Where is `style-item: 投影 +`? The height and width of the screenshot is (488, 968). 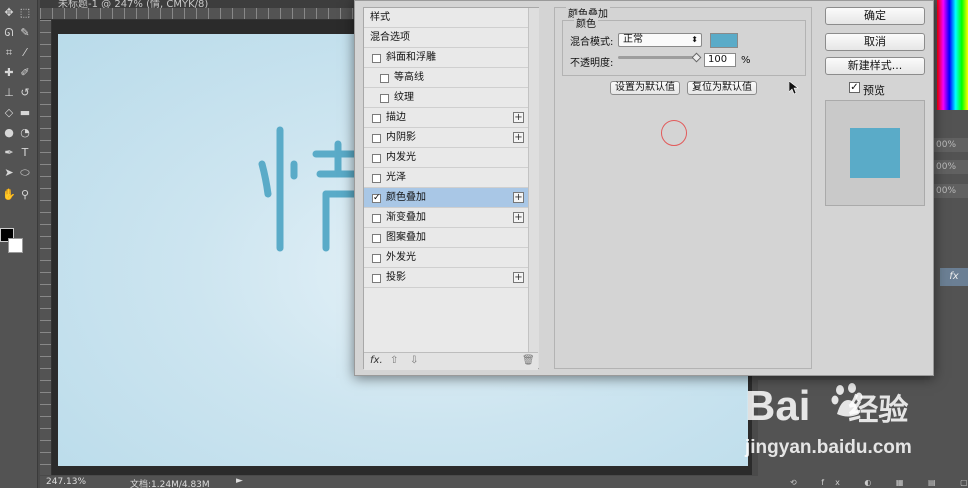 style-item: 投影 + is located at coordinates (446, 278).